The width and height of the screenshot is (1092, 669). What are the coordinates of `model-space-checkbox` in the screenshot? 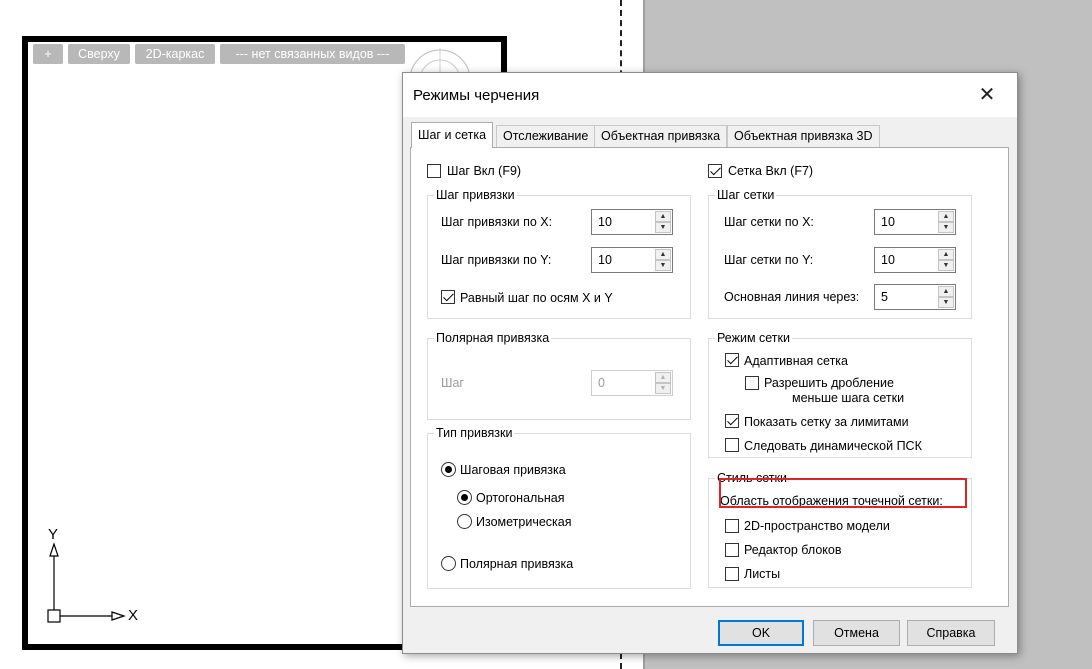 It's located at (732, 526).